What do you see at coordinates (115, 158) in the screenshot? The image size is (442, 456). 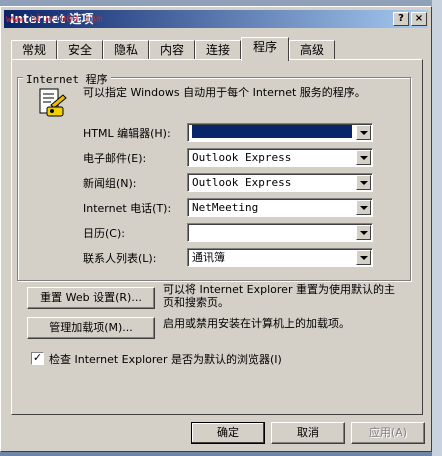 I see `email-label: 电子邮件(E):` at bounding box center [115, 158].